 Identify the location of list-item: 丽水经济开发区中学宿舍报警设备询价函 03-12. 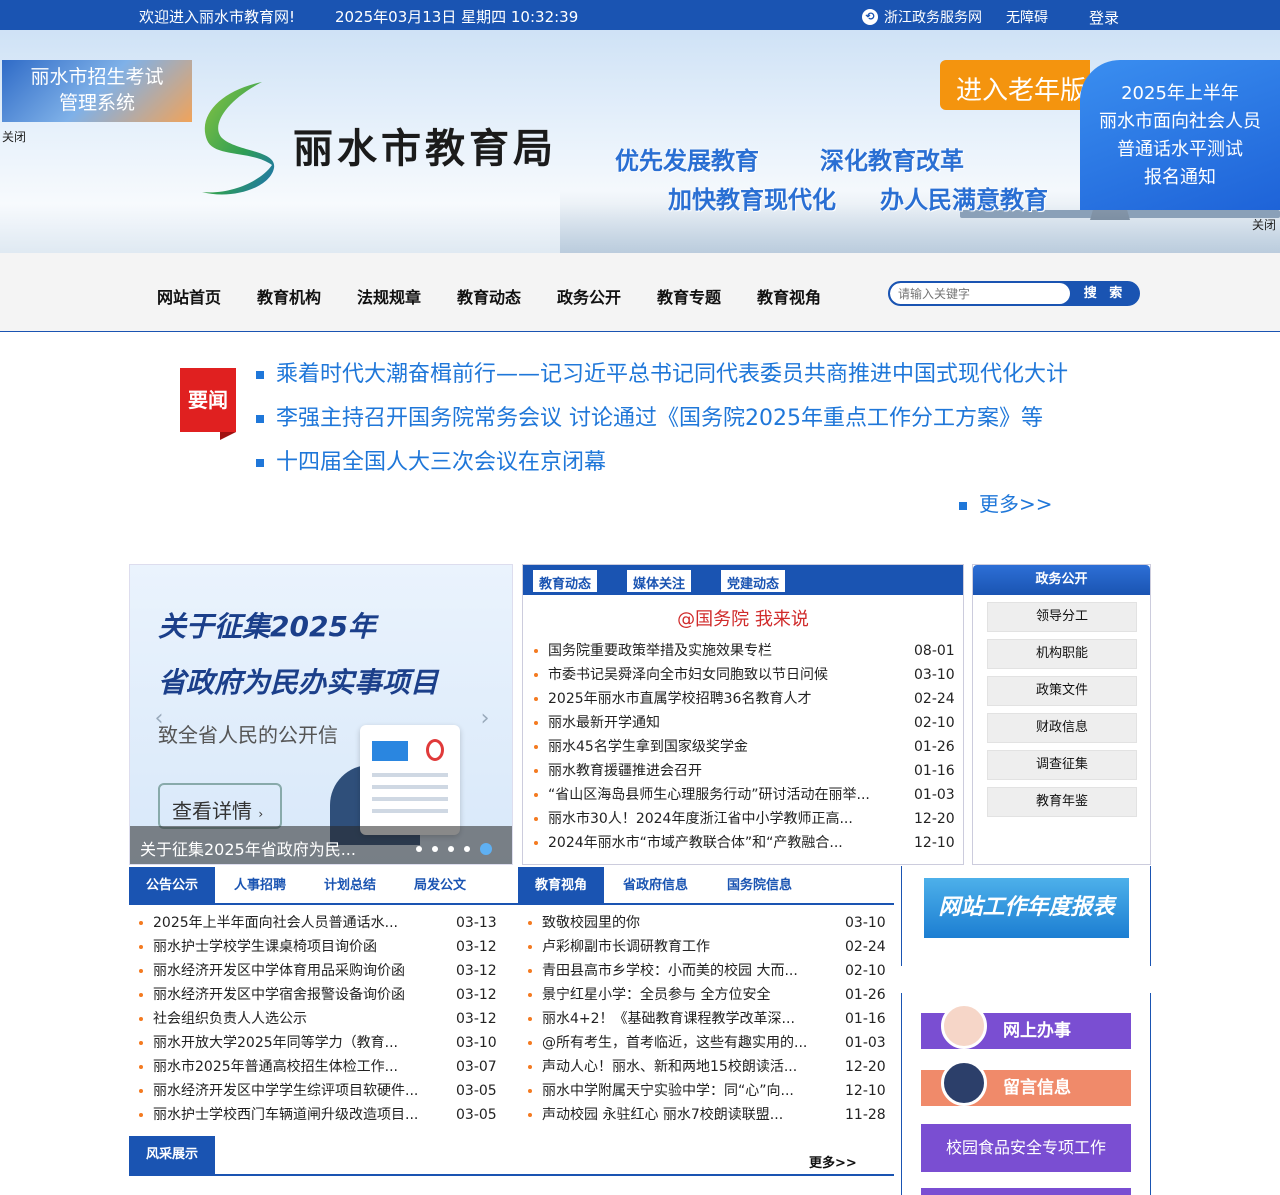
(319, 995).